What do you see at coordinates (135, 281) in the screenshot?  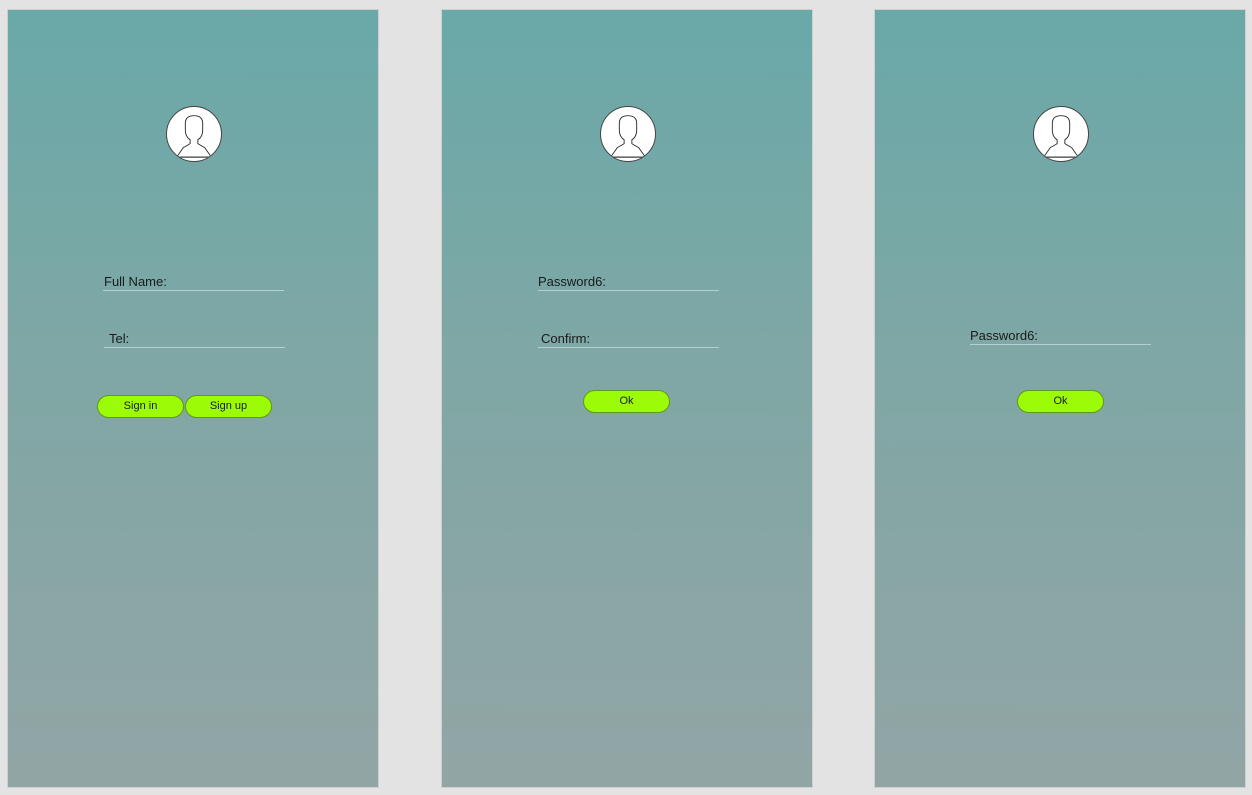 I see `full-name-label: Full Name:` at bounding box center [135, 281].